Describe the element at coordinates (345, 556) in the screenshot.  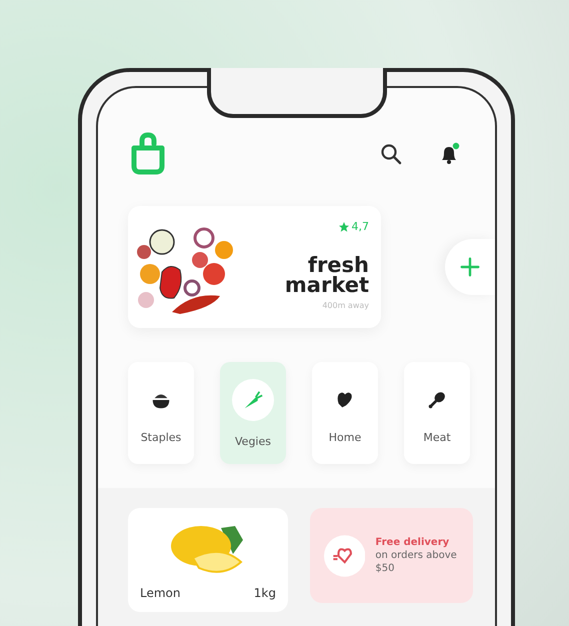
I see `heart-hand-icon` at that location.